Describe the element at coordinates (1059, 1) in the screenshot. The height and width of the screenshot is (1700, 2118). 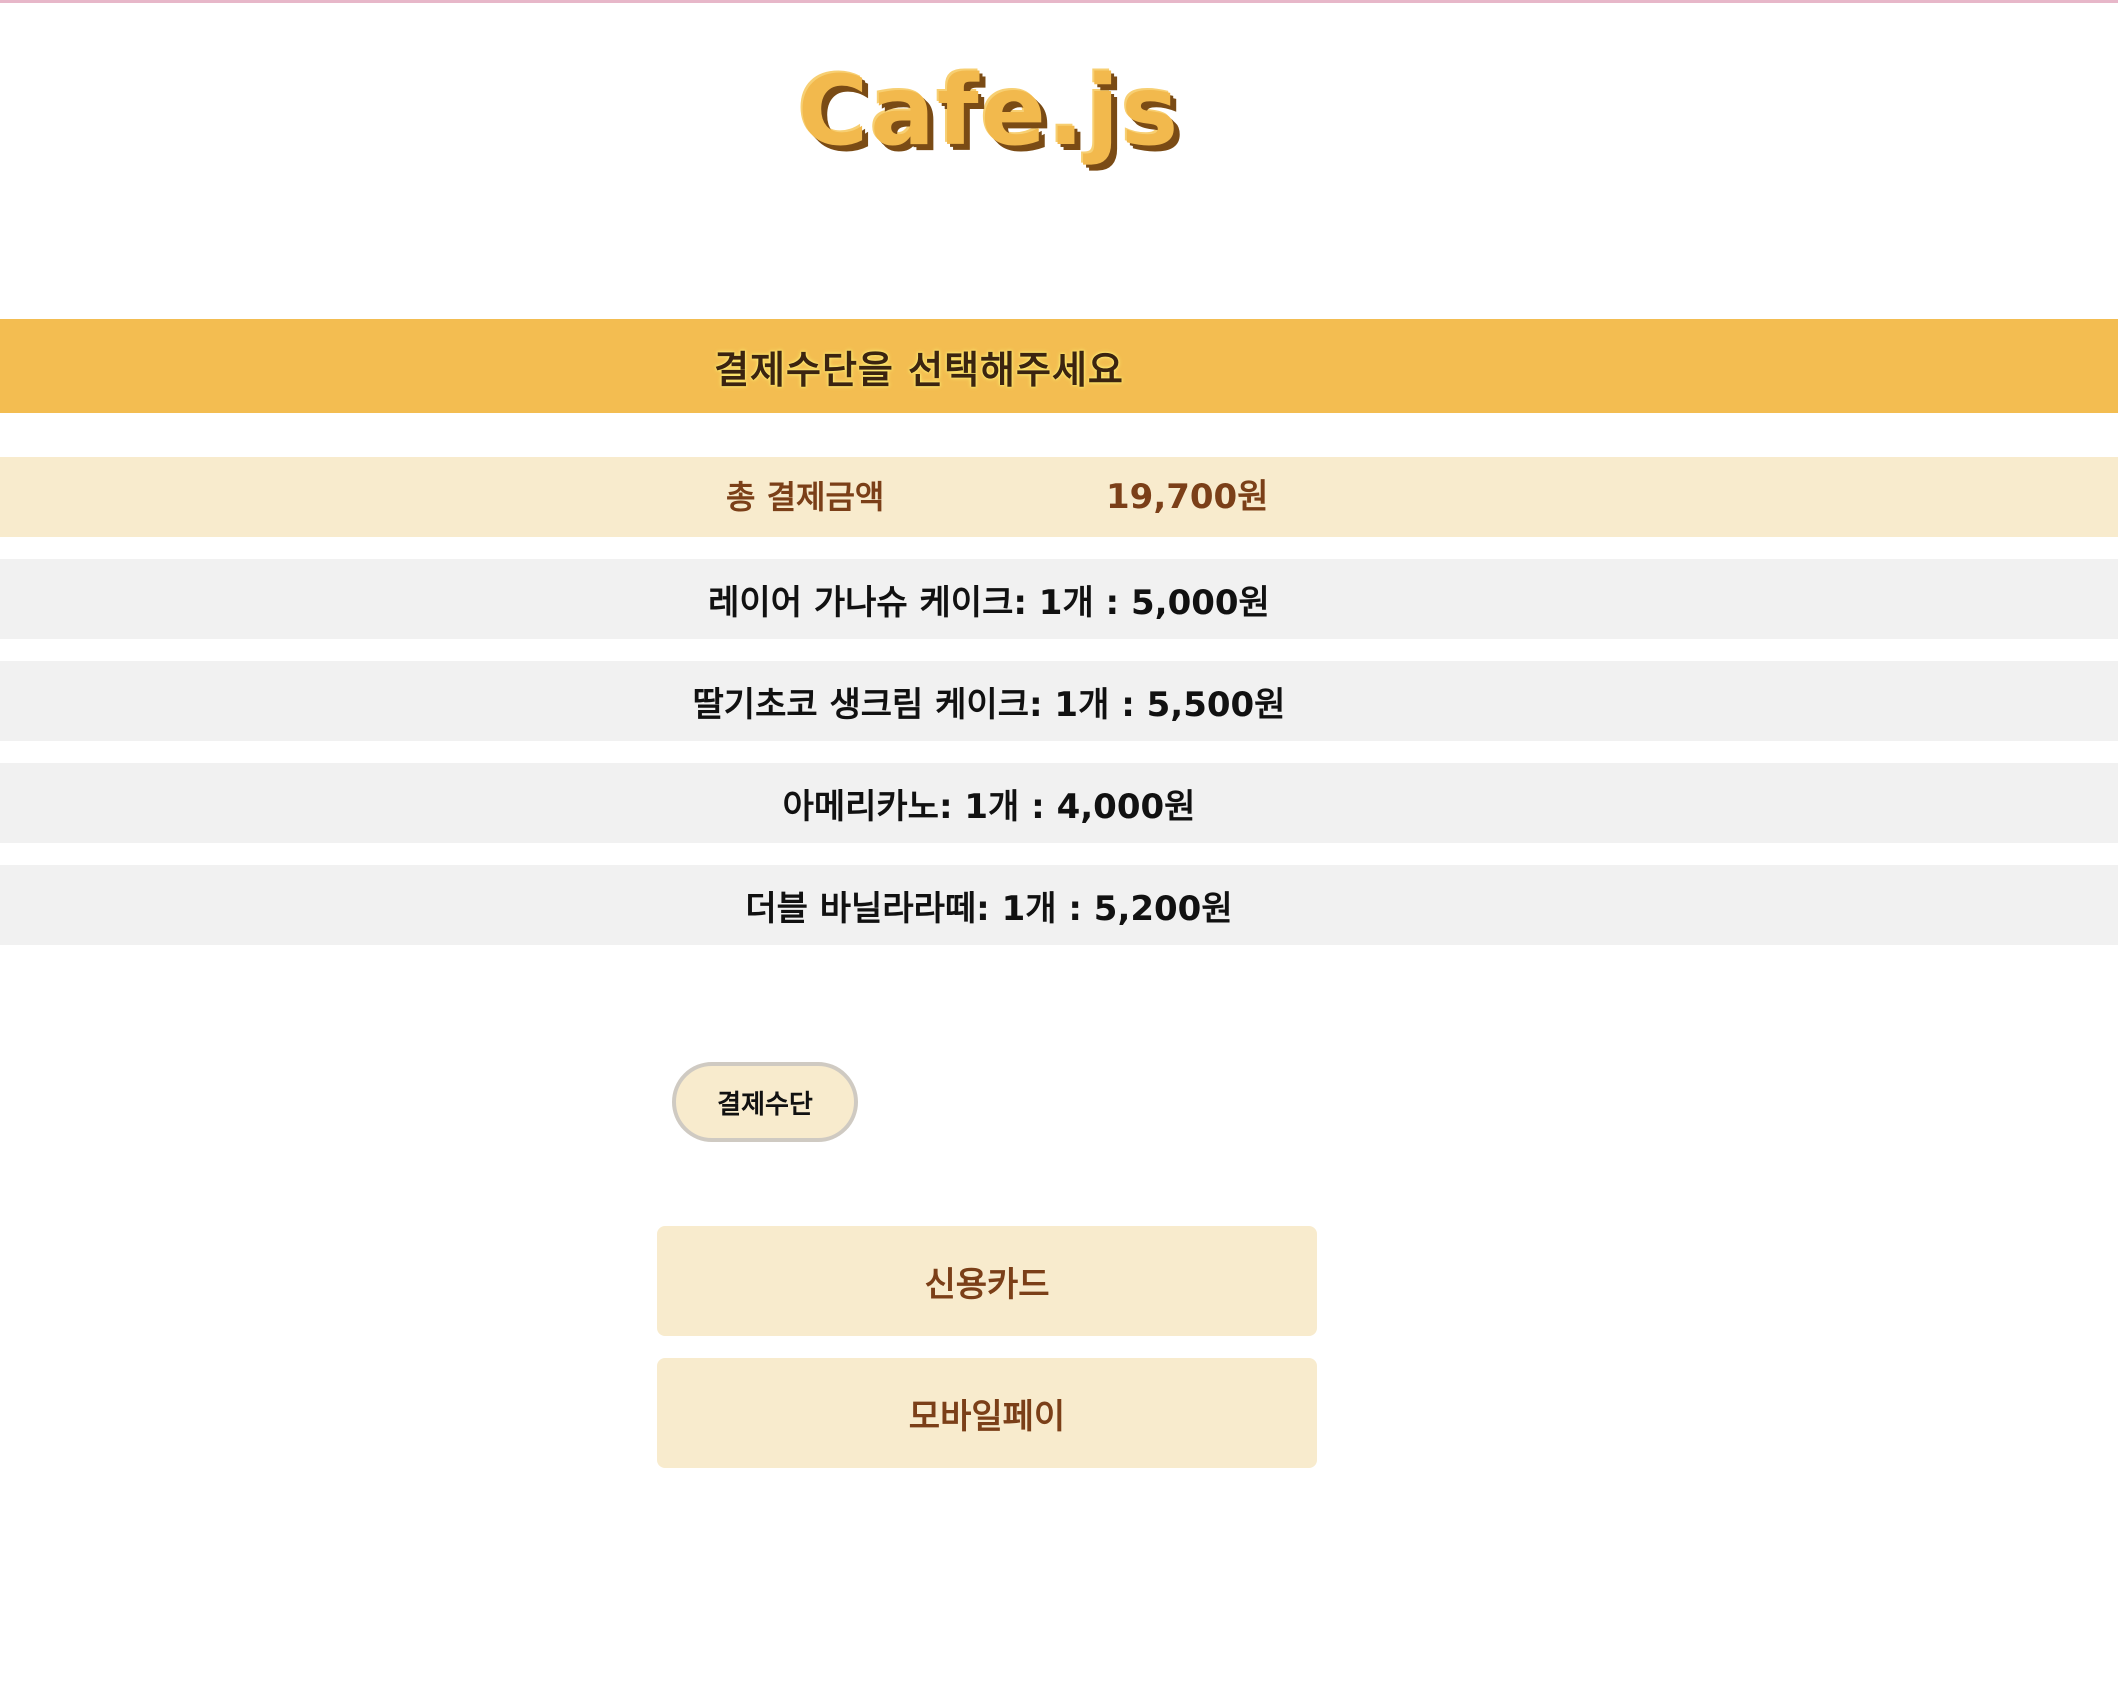
I see `top-divider` at that location.